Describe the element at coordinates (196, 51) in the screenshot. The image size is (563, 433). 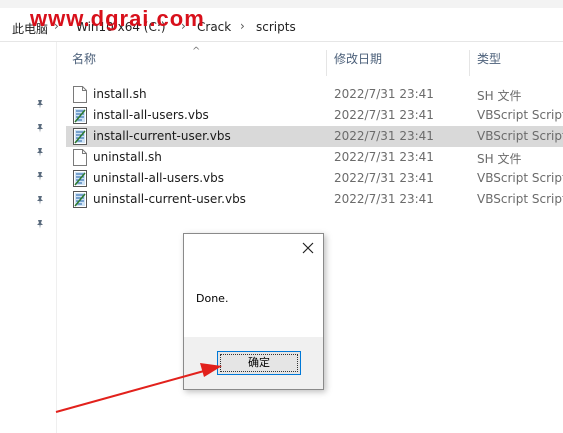
I see `sort-ascending-icon: ^` at that location.